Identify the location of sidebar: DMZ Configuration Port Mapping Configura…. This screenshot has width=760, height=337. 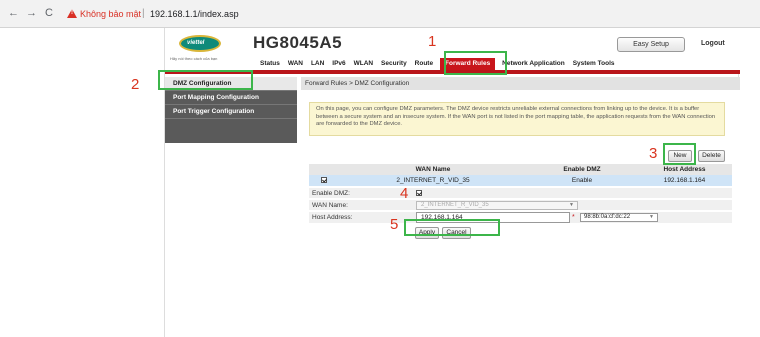
(231, 207).